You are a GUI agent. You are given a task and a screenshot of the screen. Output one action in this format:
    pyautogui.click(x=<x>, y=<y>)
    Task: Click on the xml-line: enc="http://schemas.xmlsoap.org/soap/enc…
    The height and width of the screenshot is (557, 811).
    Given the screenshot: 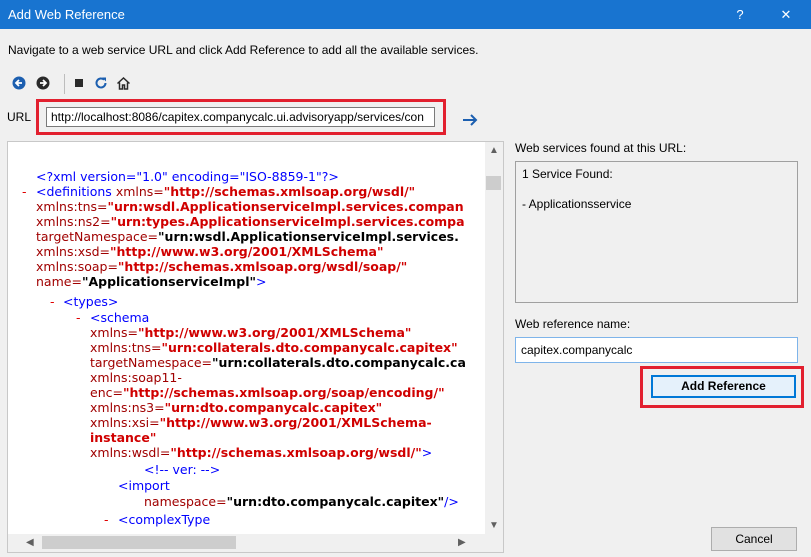 What is the action you would take?
    pyautogui.click(x=267, y=392)
    